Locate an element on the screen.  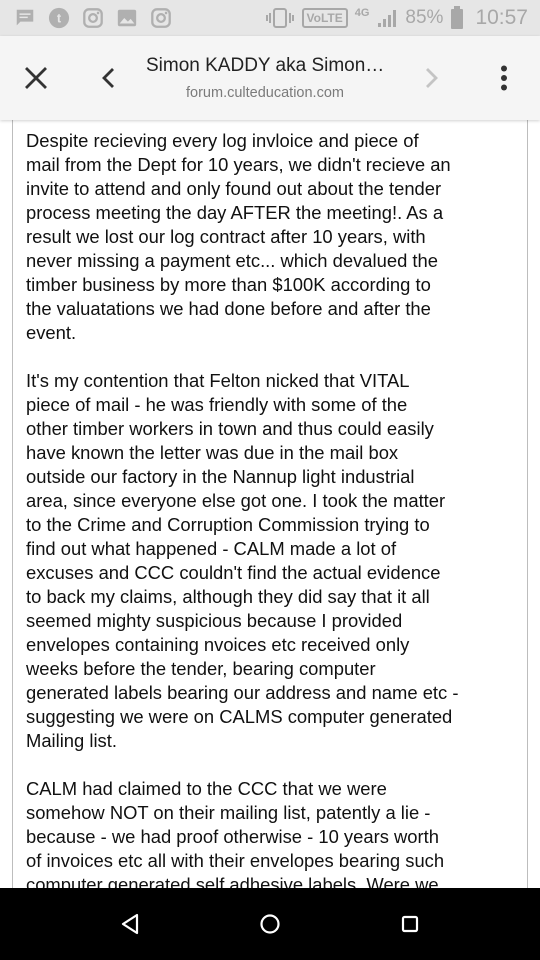
svg-text: t is located at coordinates (59, 18).